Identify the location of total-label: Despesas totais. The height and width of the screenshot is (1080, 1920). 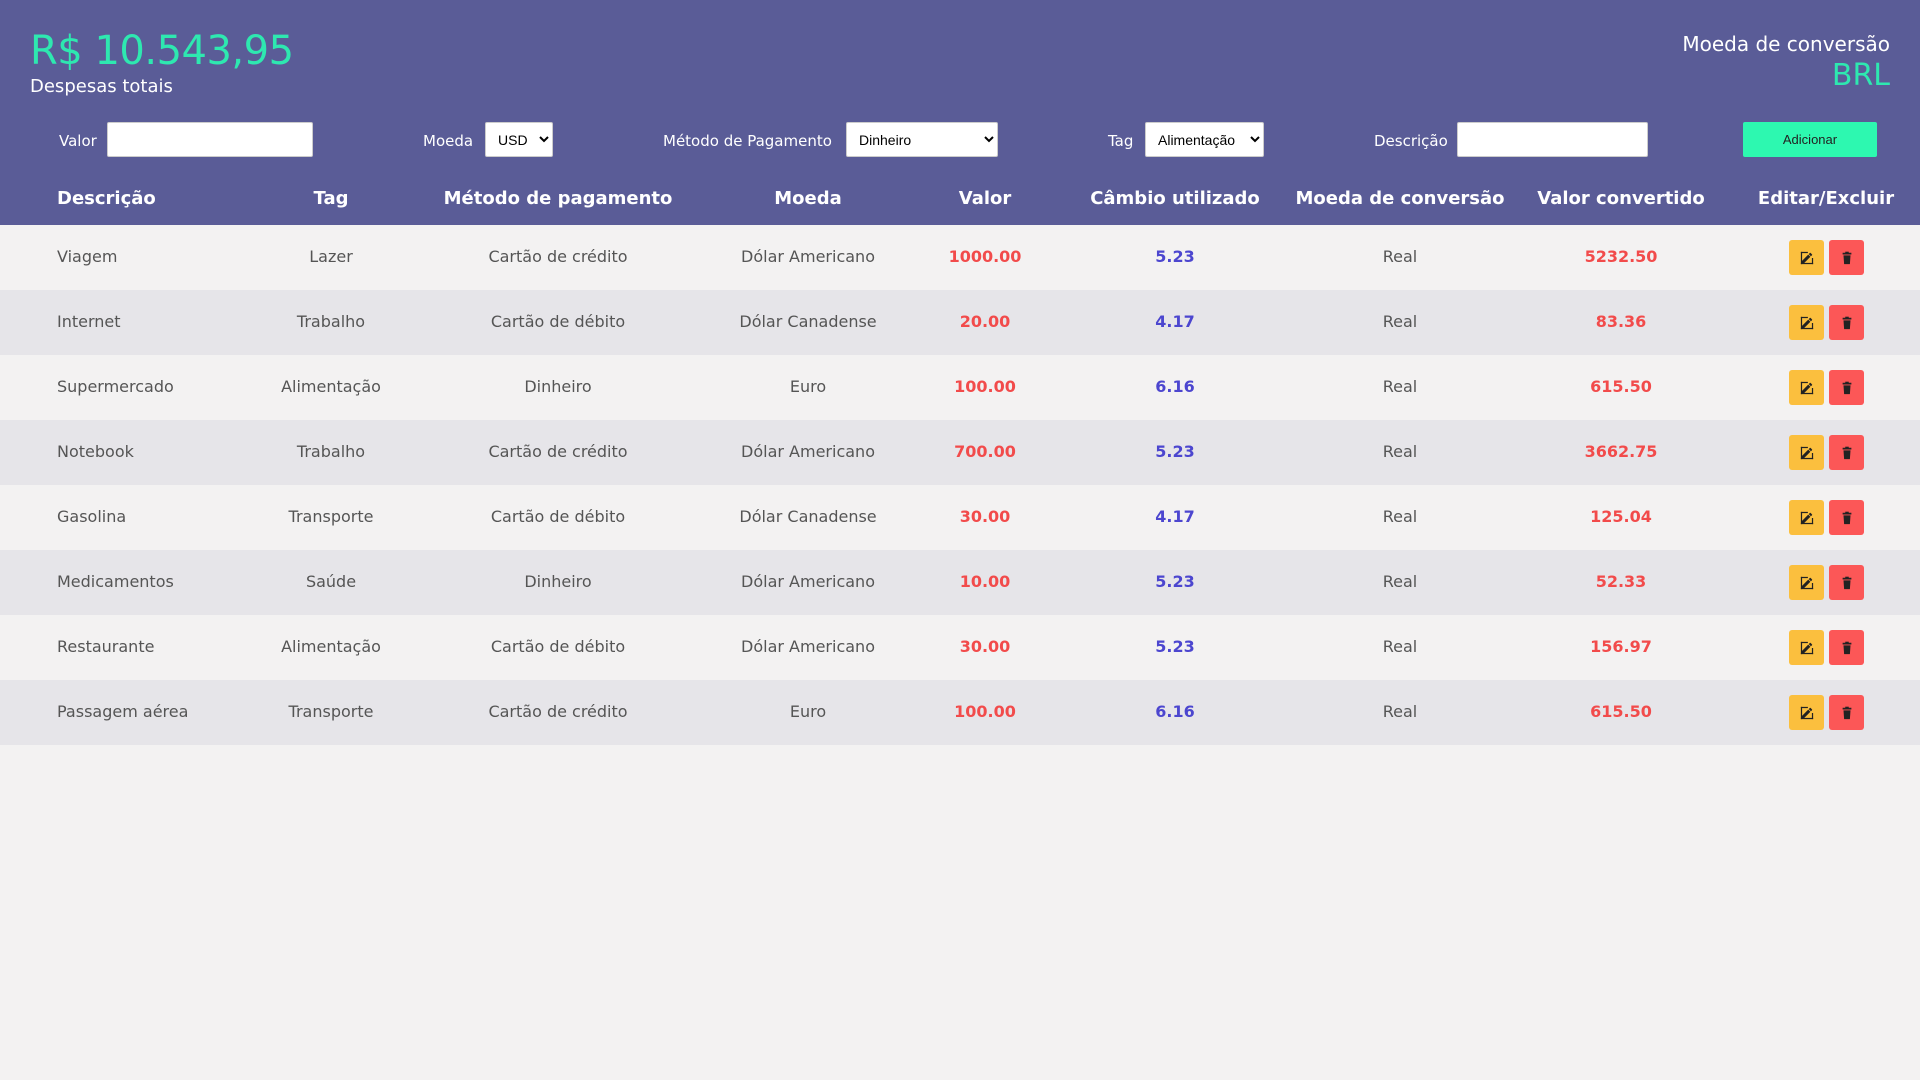
(101, 86).